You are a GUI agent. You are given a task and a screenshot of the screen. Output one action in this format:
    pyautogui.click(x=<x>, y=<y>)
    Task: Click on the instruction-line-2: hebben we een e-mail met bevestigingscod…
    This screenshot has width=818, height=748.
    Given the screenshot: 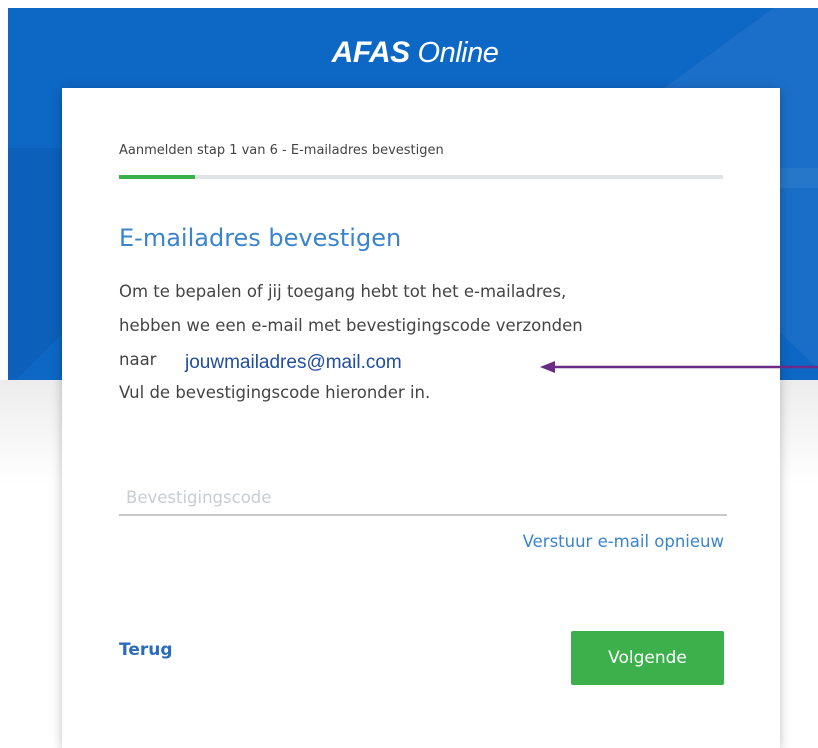 What is the action you would take?
    pyautogui.click(x=351, y=325)
    